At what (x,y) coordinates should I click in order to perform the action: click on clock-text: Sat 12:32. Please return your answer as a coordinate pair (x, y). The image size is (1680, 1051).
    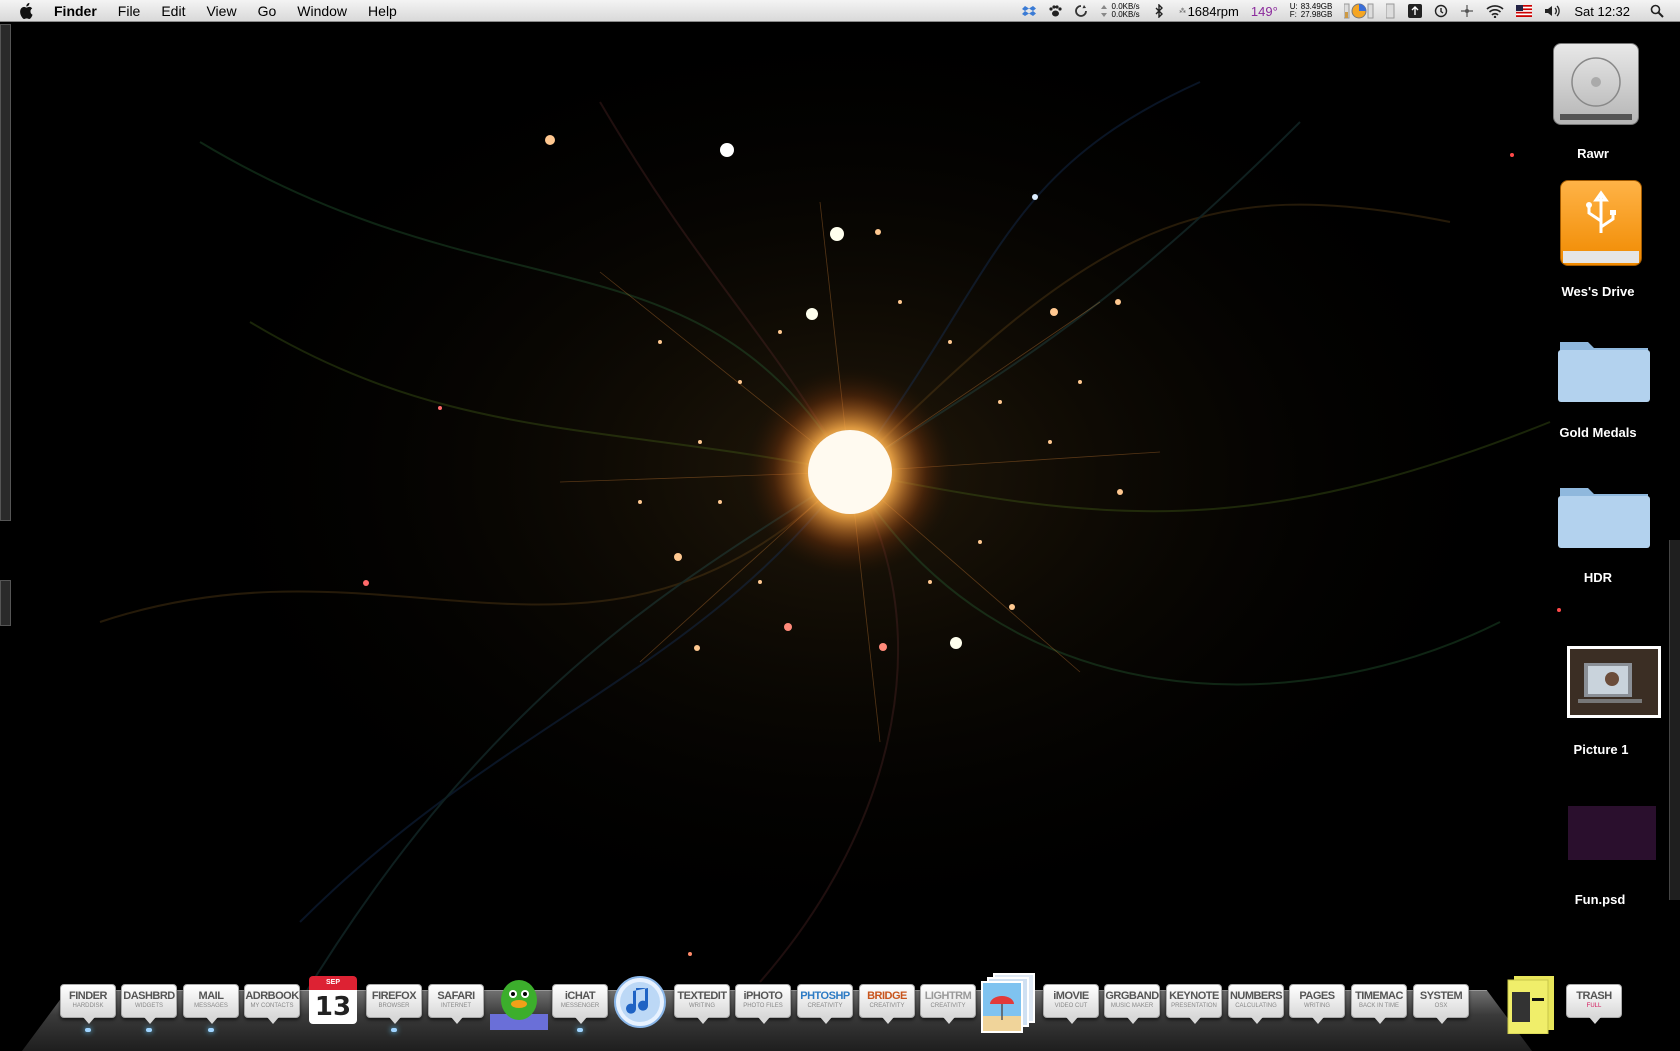
    Looking at the image, I should click on (1602, 11).